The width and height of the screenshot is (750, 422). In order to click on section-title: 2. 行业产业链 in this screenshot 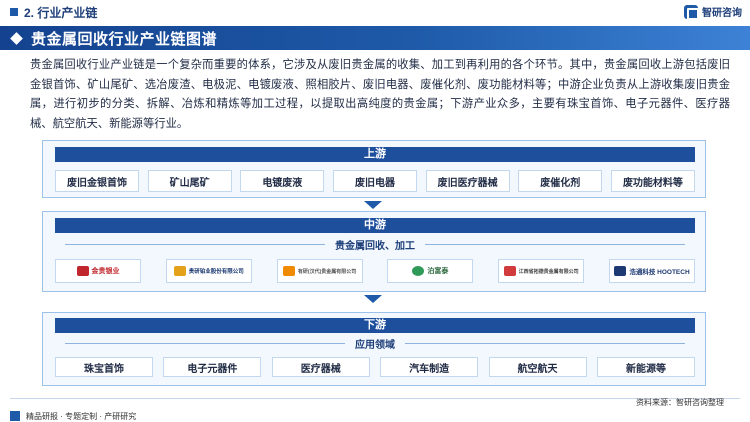, I will do `click(61, 12)`.